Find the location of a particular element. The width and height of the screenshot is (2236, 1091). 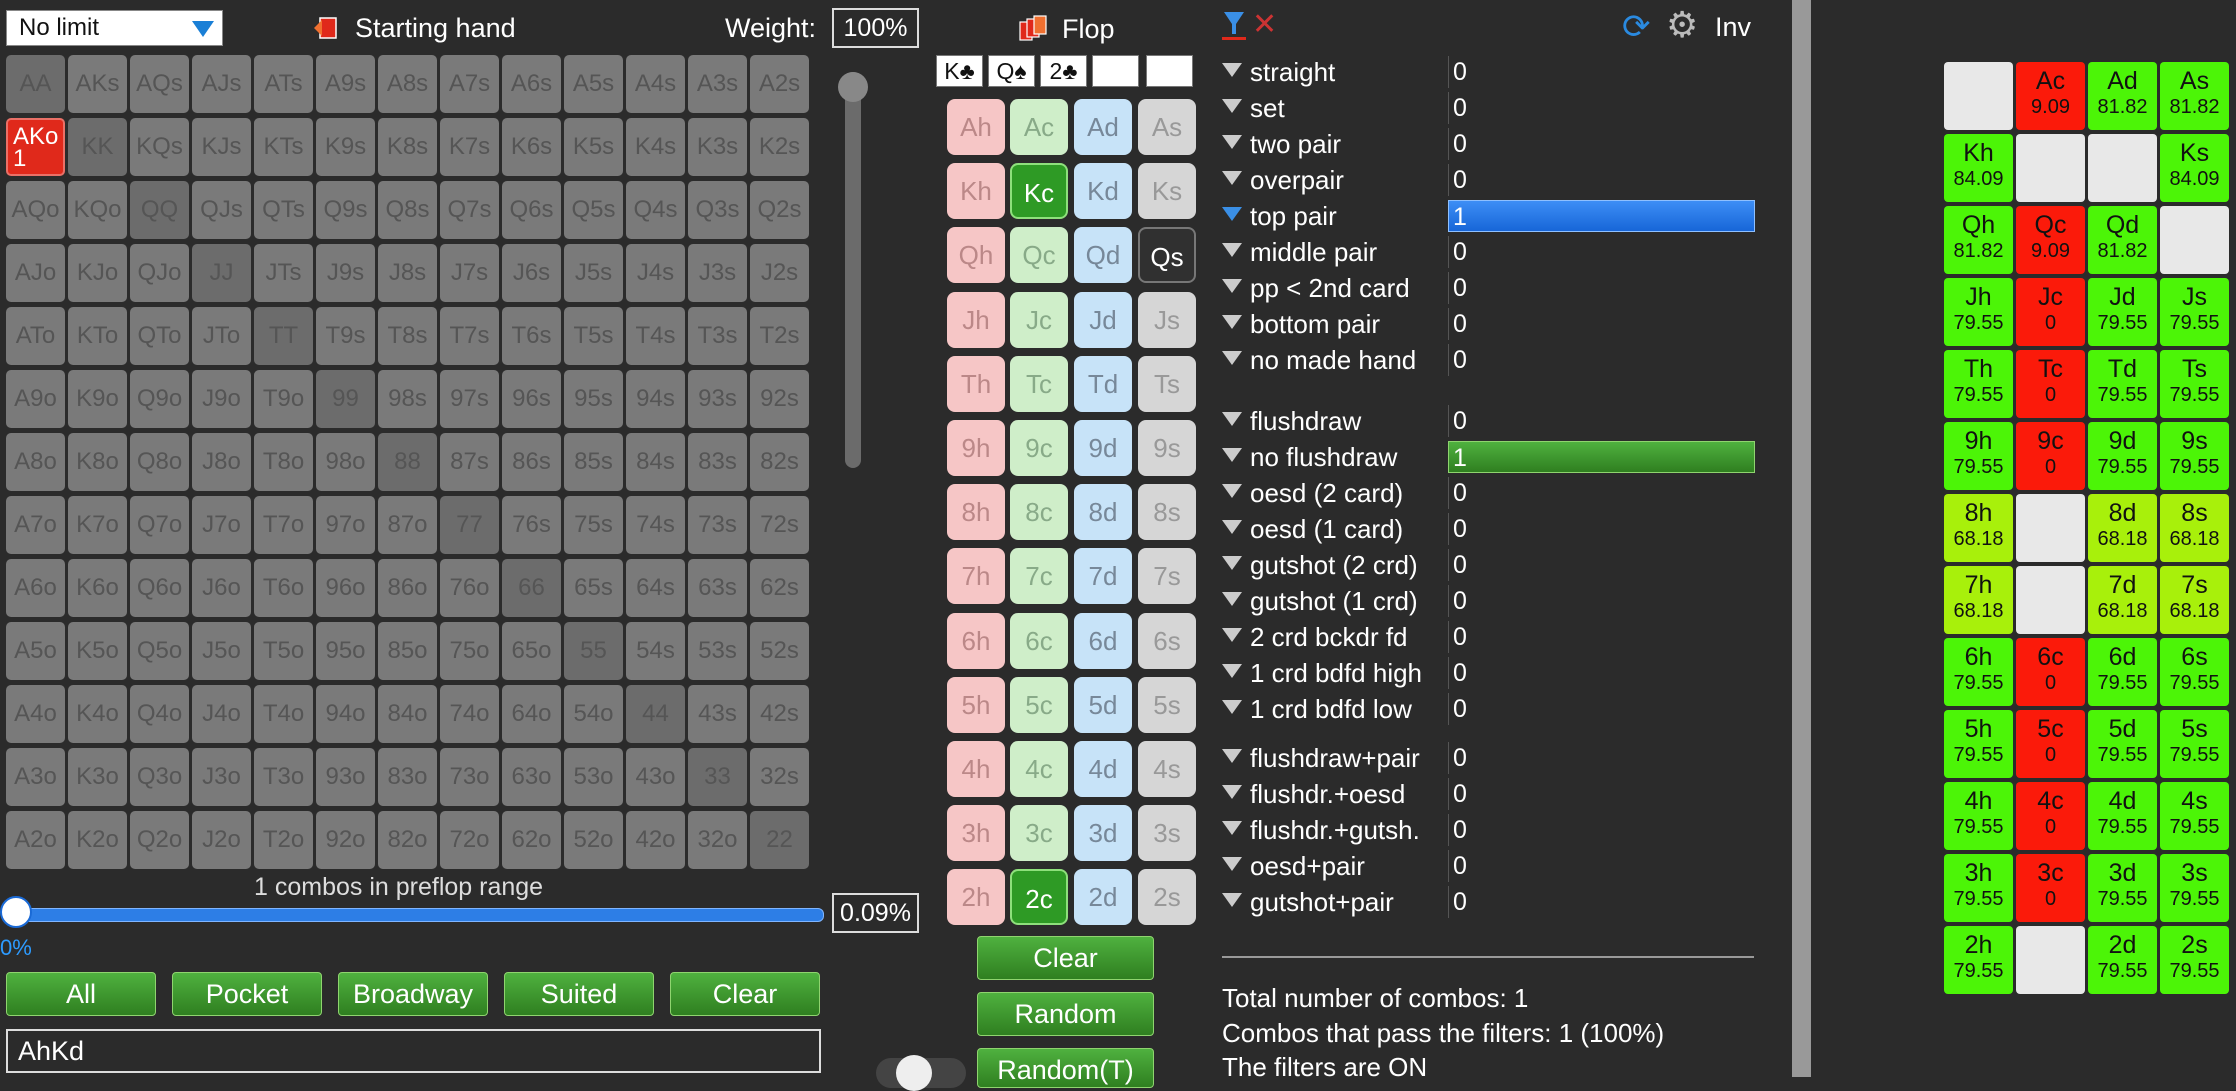

hand-cell: 44 is located at coordinates (655, 714).